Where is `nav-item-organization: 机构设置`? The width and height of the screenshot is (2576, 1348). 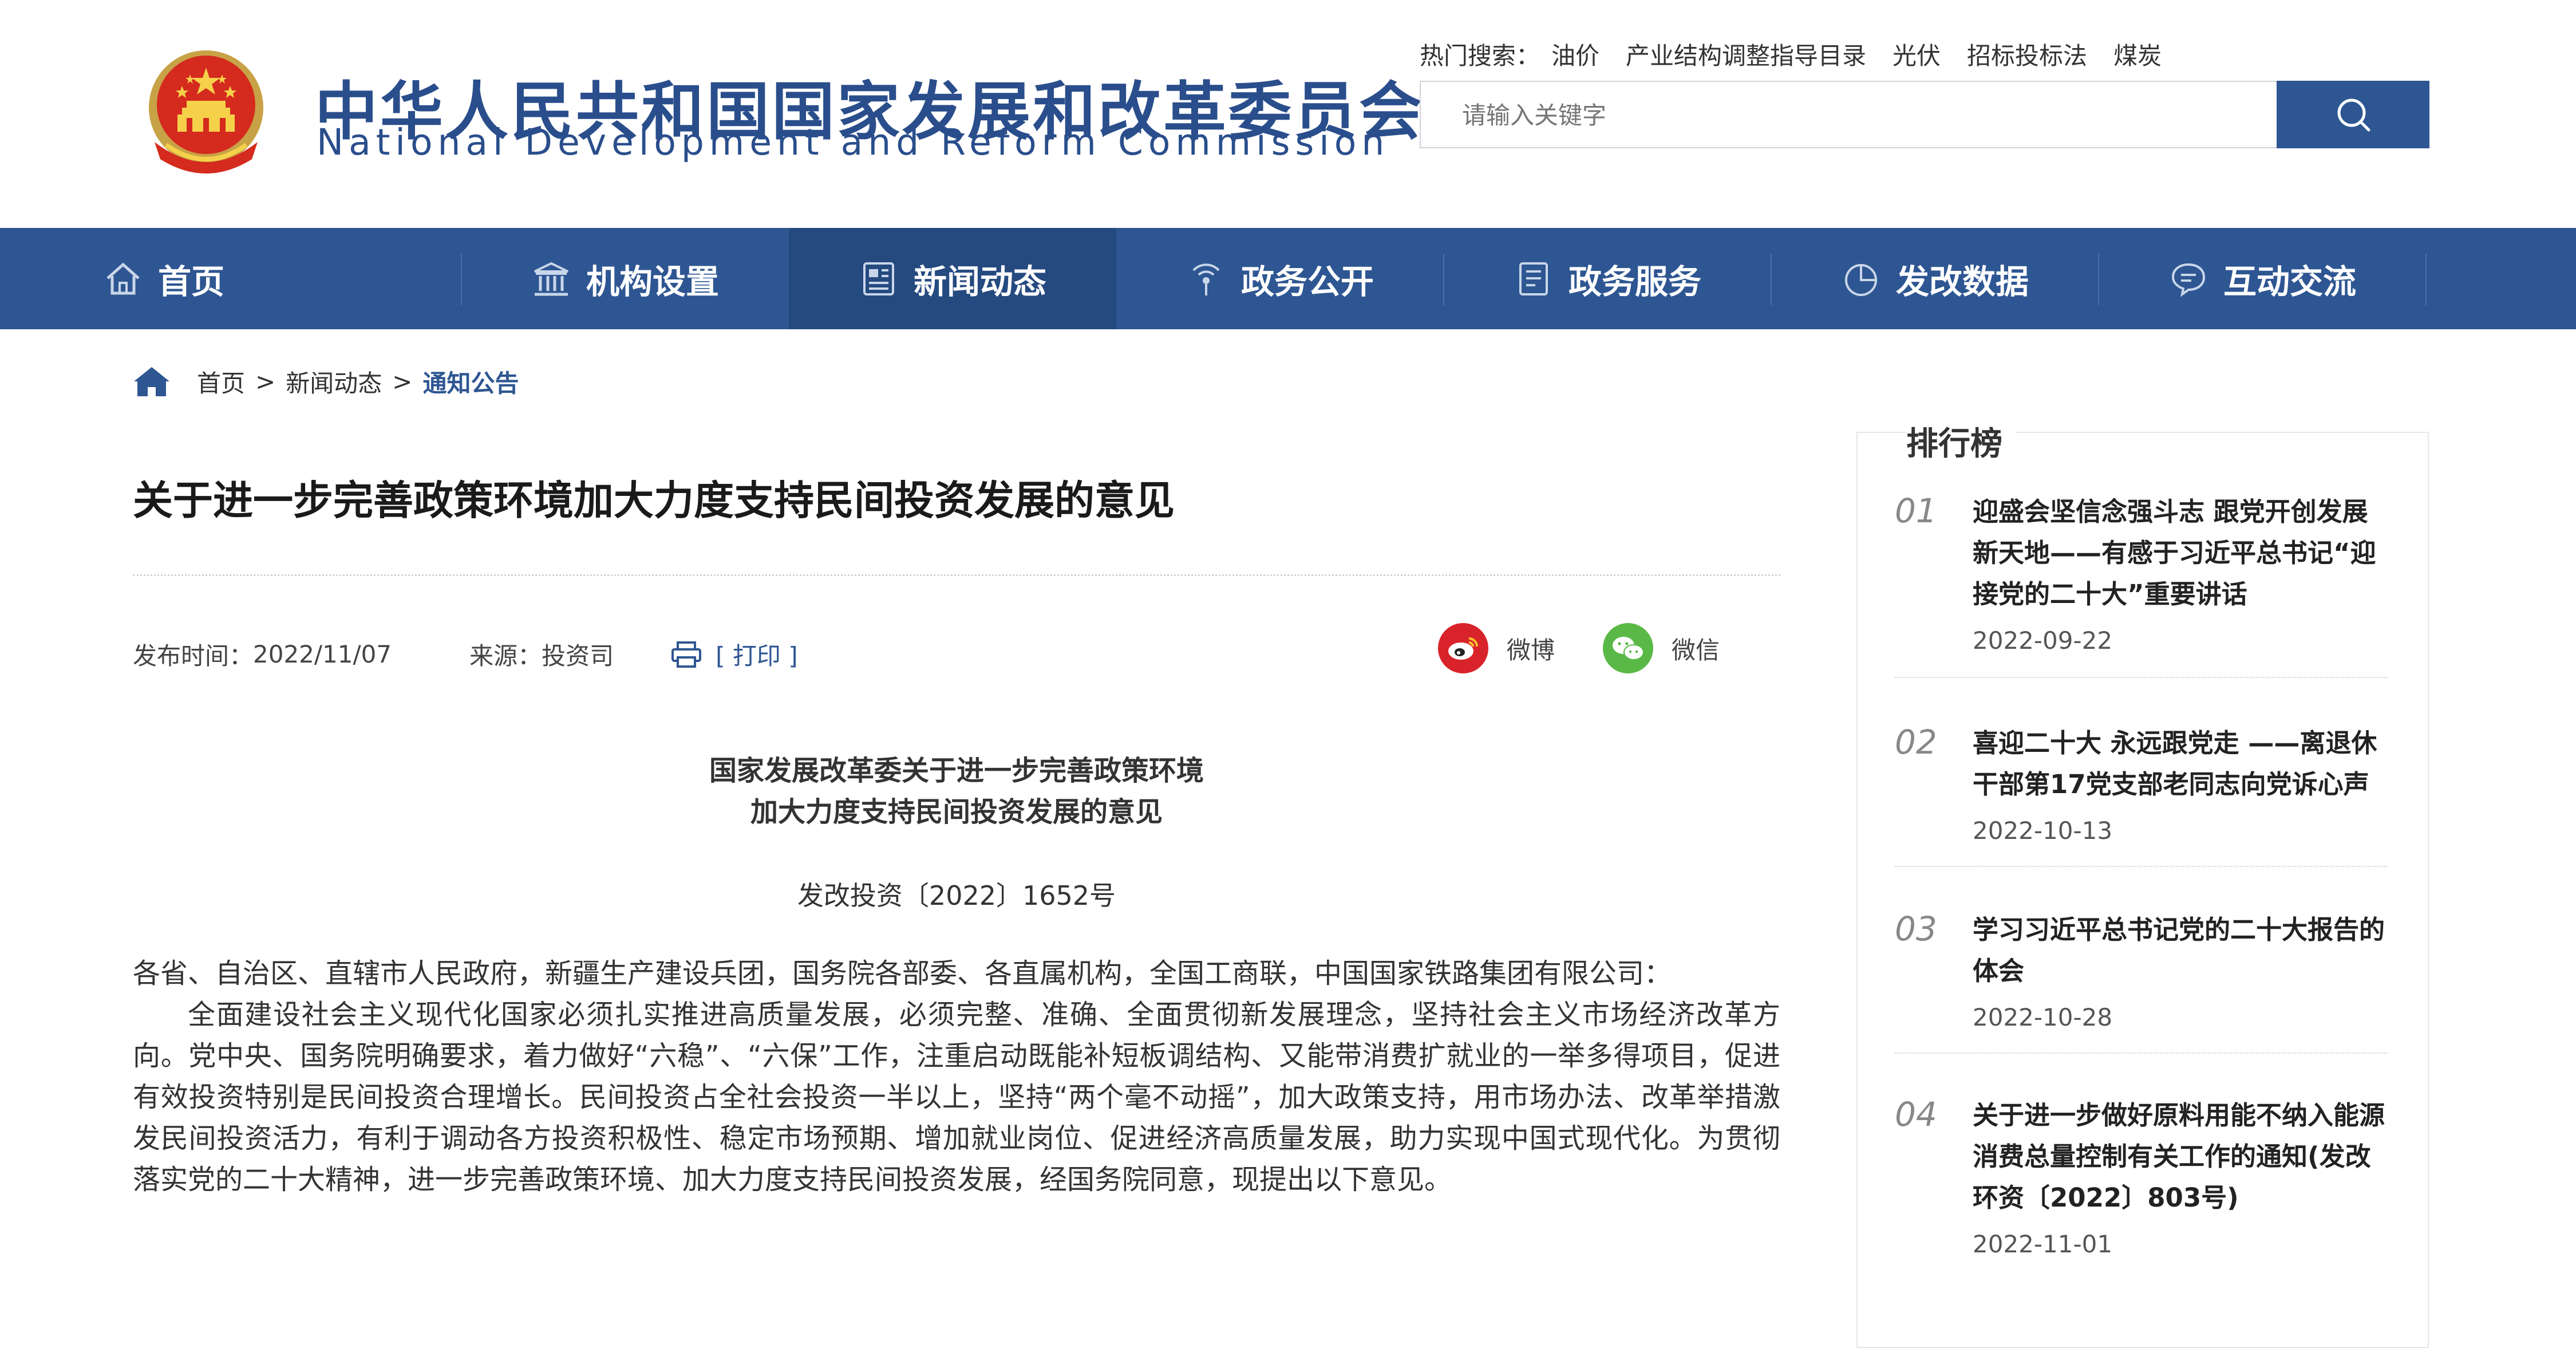 nav-item-organization: 机构设置 is located at coordinates (625, 278).